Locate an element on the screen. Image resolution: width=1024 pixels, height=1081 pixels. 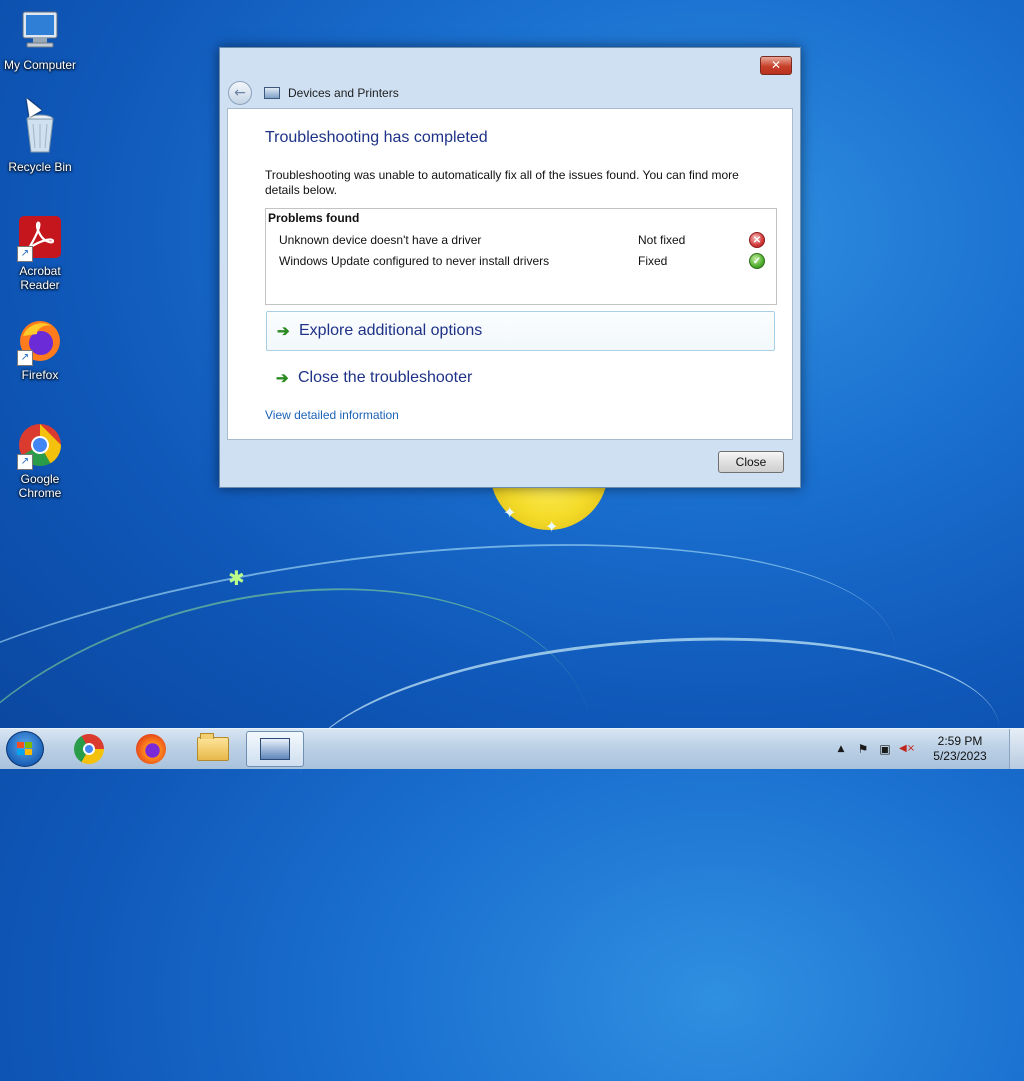
taskbar-chrome-button is located at coordinates (89, 749).